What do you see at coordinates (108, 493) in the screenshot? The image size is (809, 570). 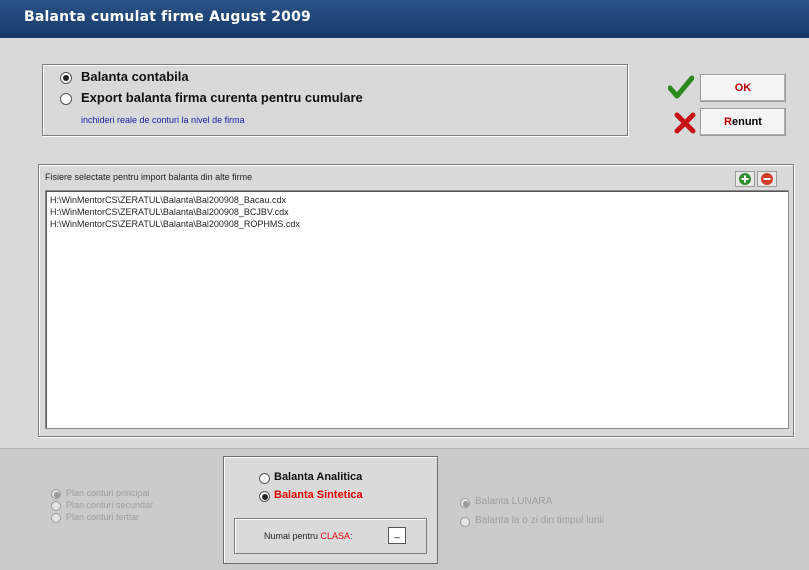 I see `label-plan-principal: Plan conturi principal` at bounding box center [108, 493].